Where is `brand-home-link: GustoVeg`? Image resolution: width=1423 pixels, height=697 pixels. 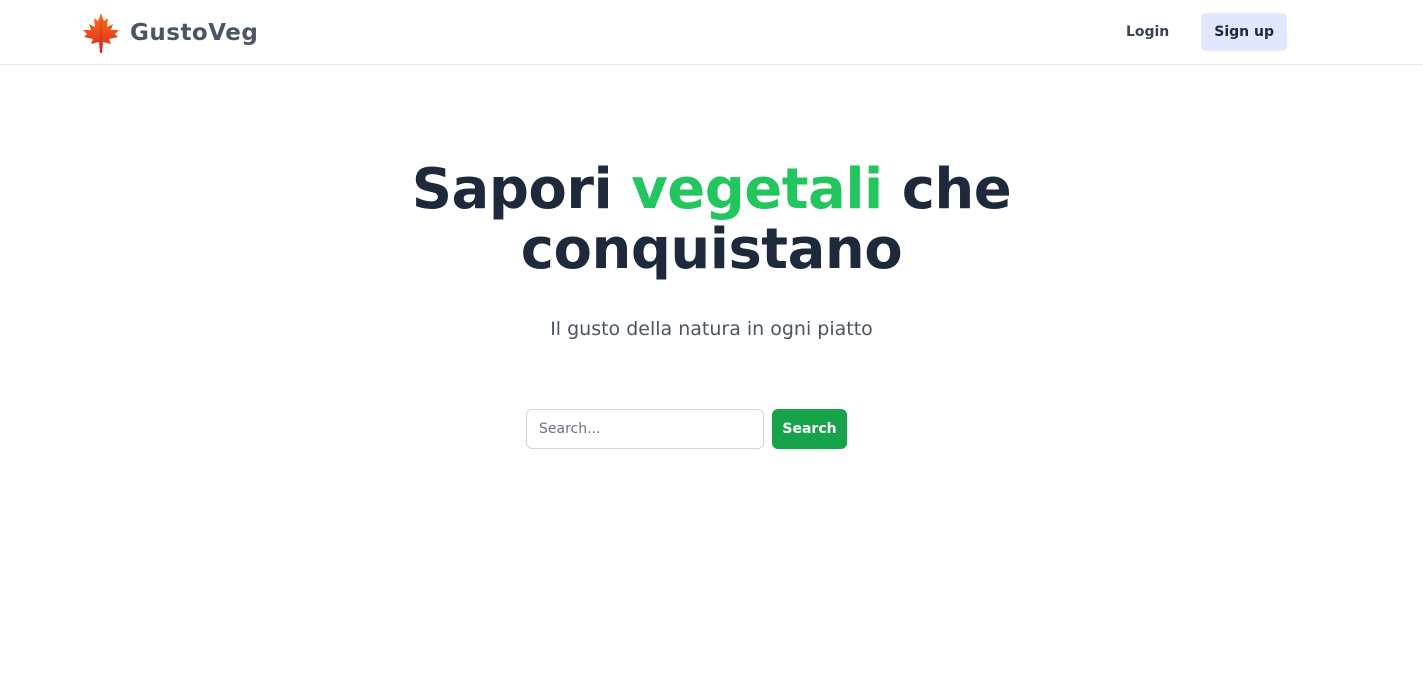
brand-home-link: GustoVeg is located at coordinates (170, 33).